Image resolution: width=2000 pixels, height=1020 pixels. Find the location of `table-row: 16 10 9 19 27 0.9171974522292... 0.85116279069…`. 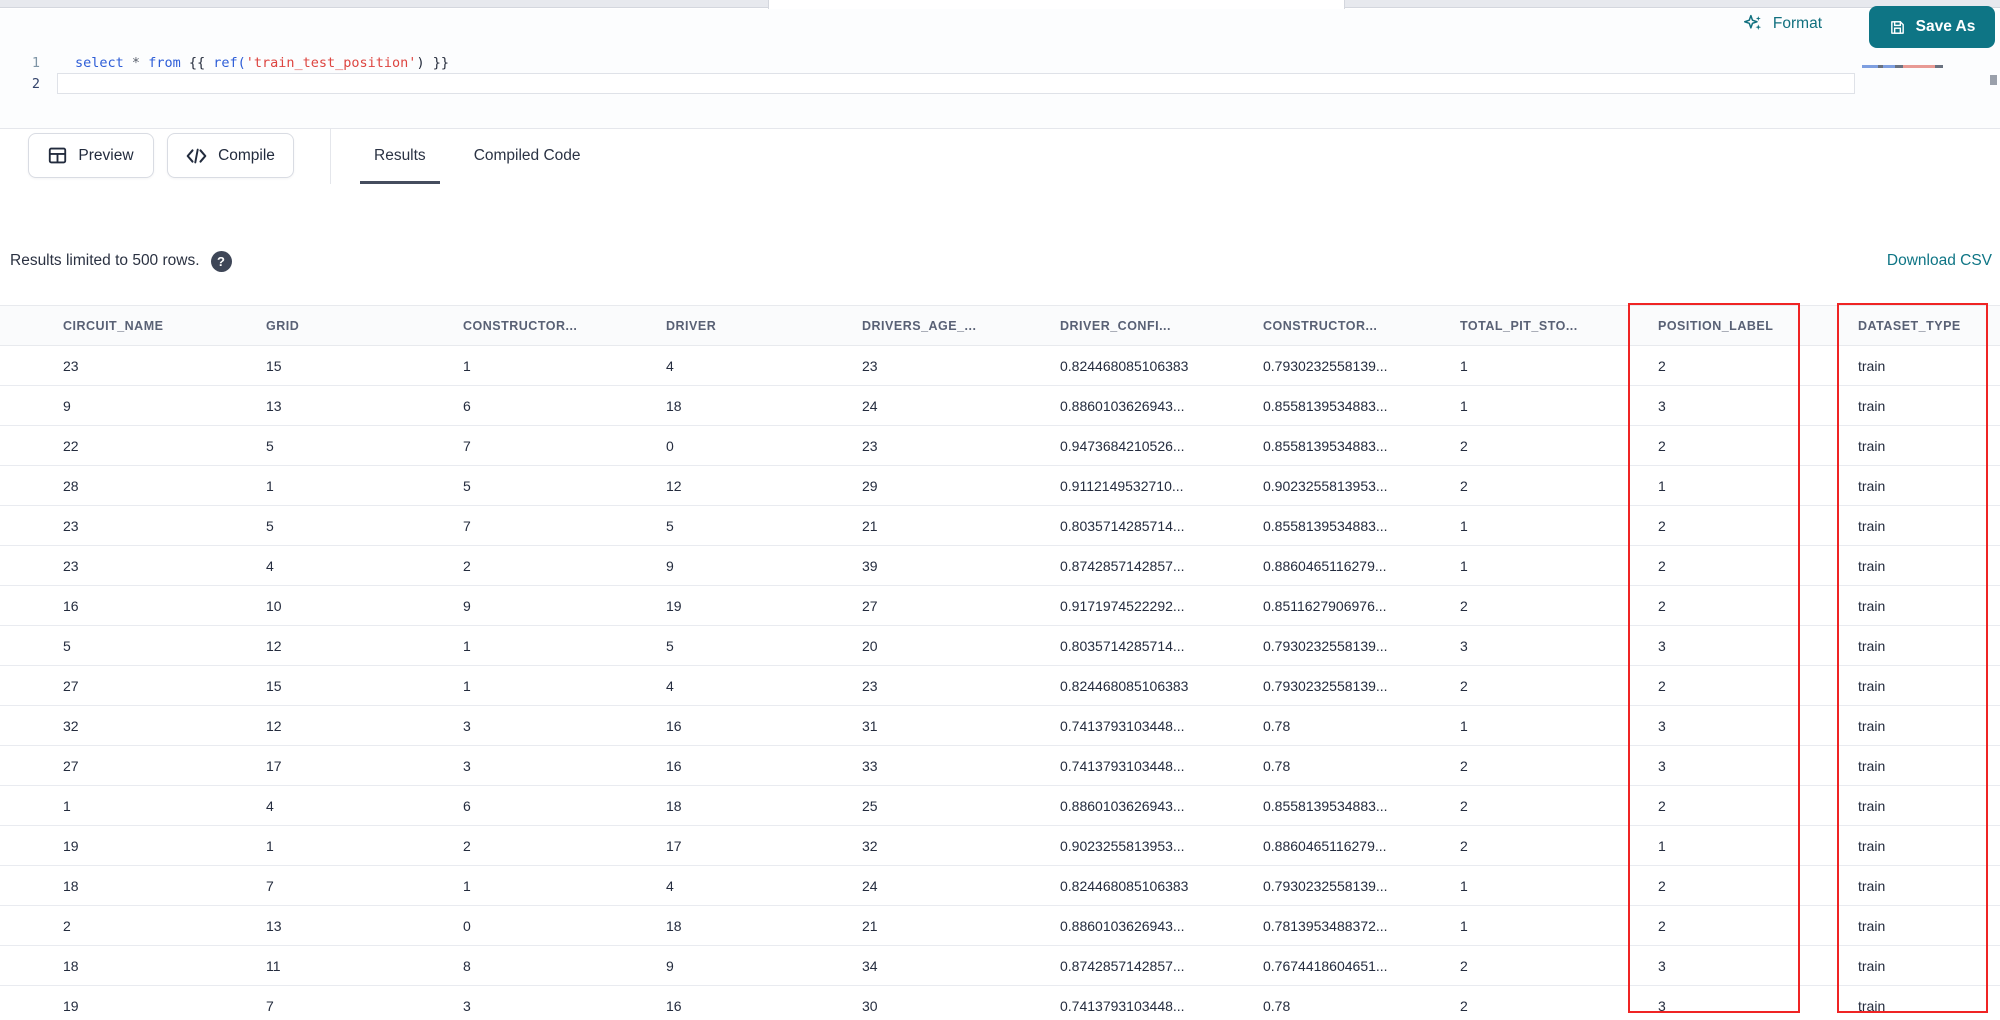

table-row: 16 10 9 19 27 0.9171974522292... 0.85116279069… is located at coordinates (1000, 605).